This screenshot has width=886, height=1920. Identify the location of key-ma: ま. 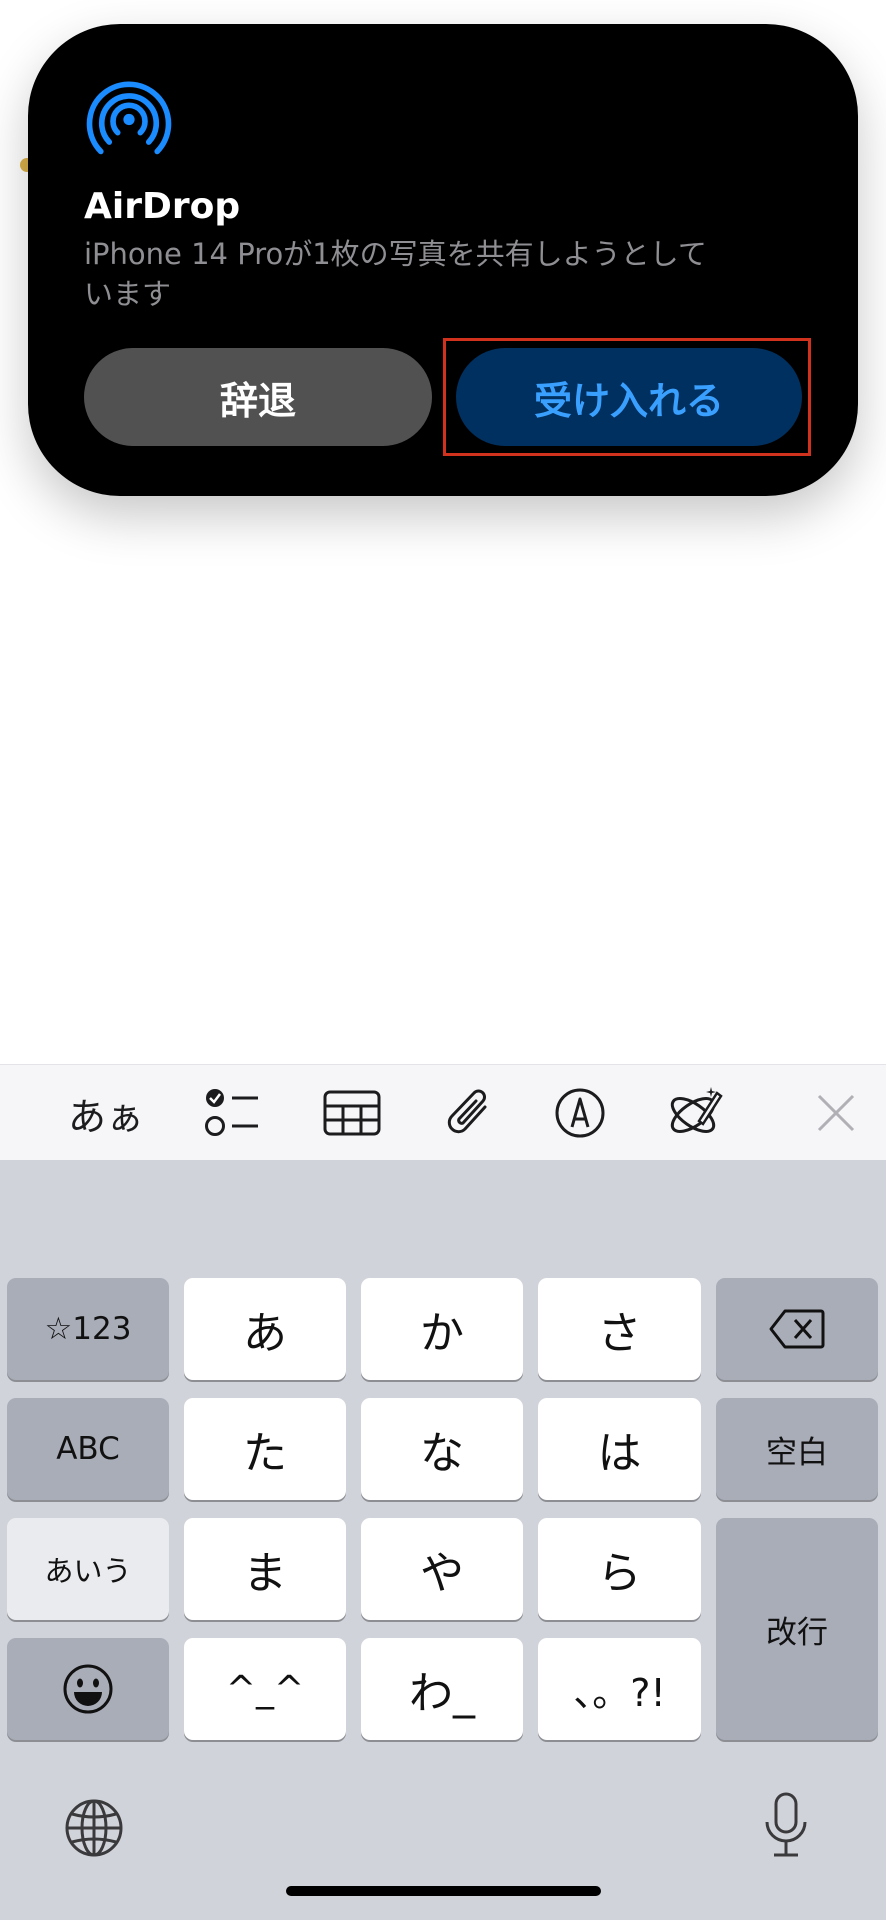
(265, 1569).